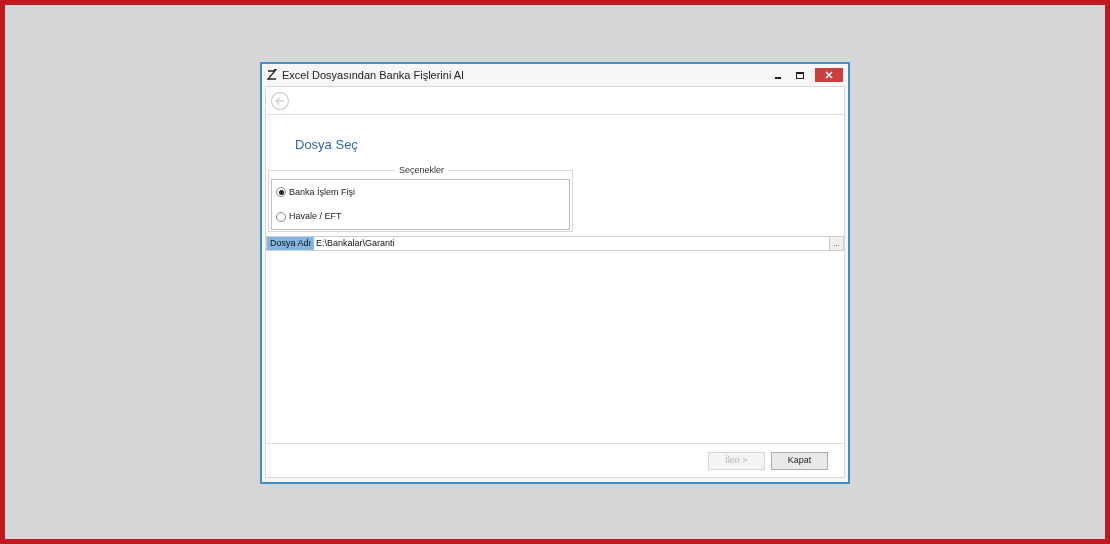  I want to click on close-button, so click(829, 75).